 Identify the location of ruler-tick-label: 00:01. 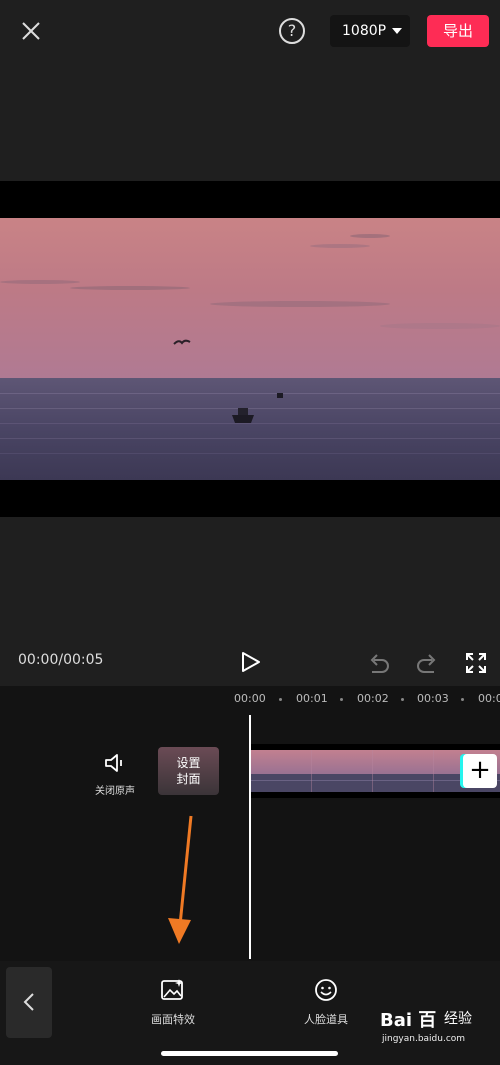
(312, 698).